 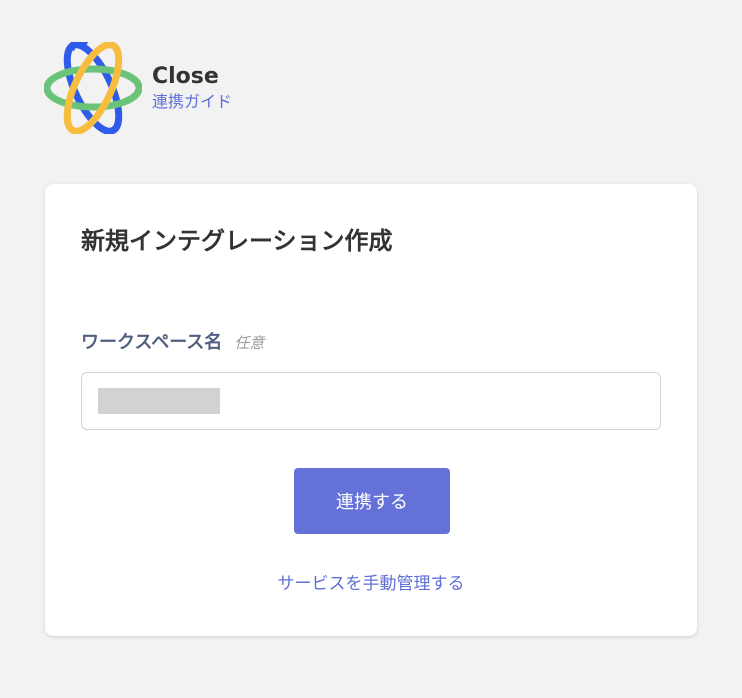 I want to click on connect-button: 連携する, so click(x=372, y=501).